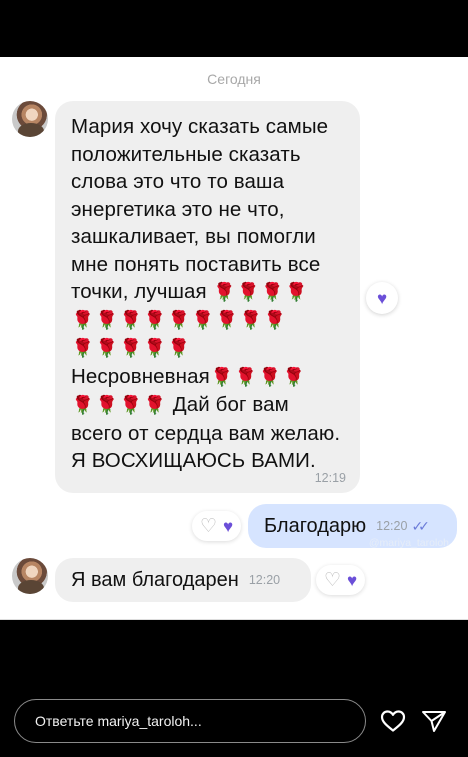 This screenshot has height=757, width=468. I want to click on watermark: @mariya_taroloh, so click(408, 543).